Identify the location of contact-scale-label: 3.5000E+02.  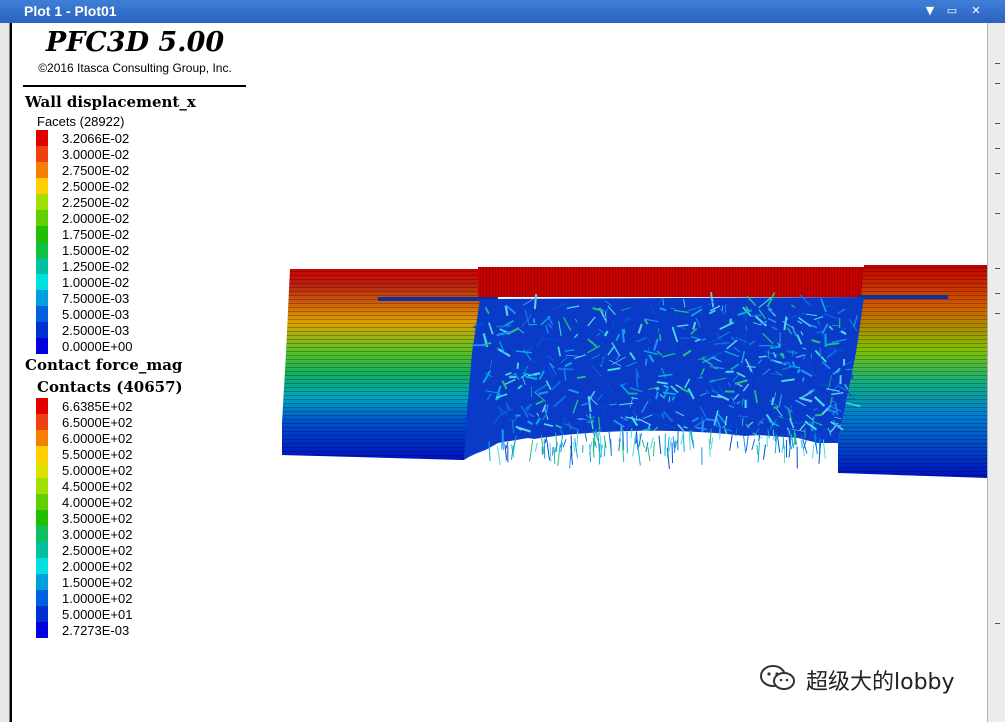
(97, 518).